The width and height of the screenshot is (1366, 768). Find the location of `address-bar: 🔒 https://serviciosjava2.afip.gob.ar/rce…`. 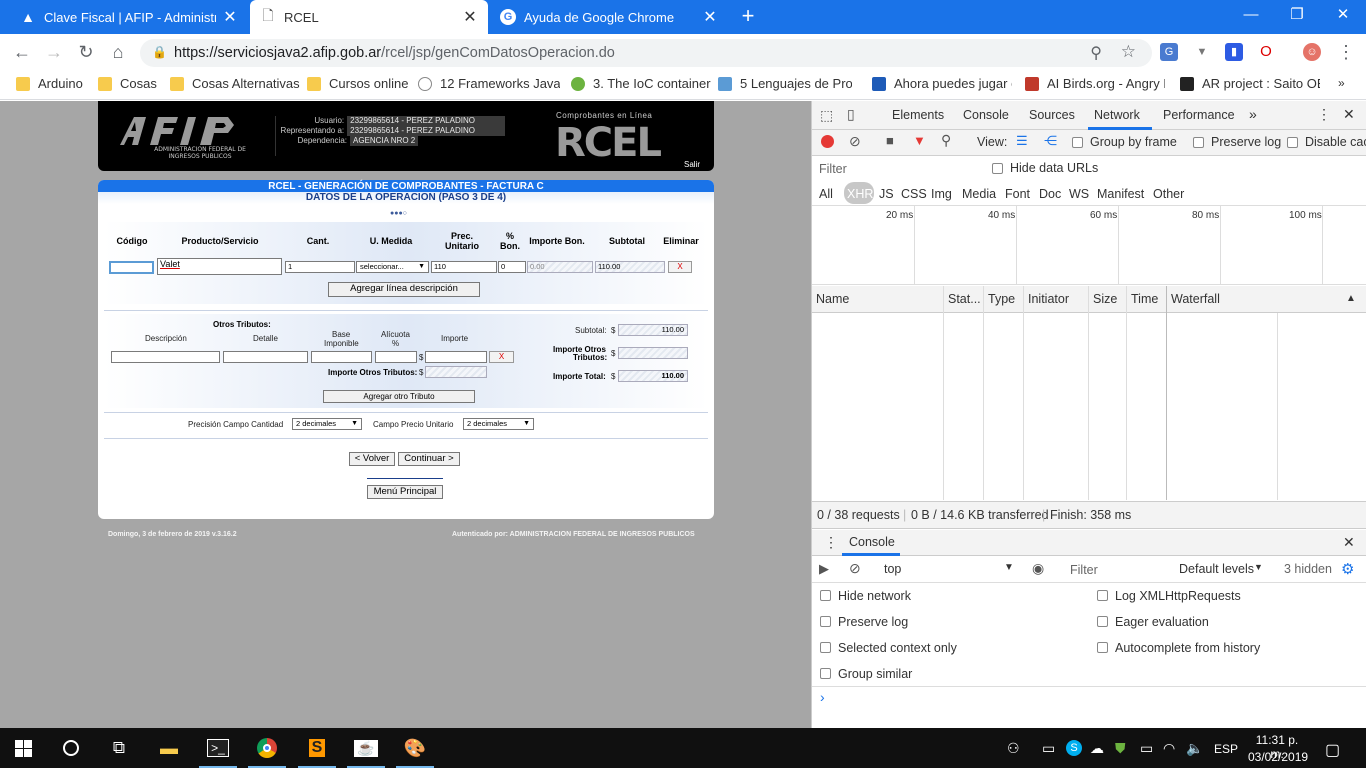

address-bar: 🔒 https://serviciosjava2.afip.gob.ar/rce… is located at coordinates (646, 53).